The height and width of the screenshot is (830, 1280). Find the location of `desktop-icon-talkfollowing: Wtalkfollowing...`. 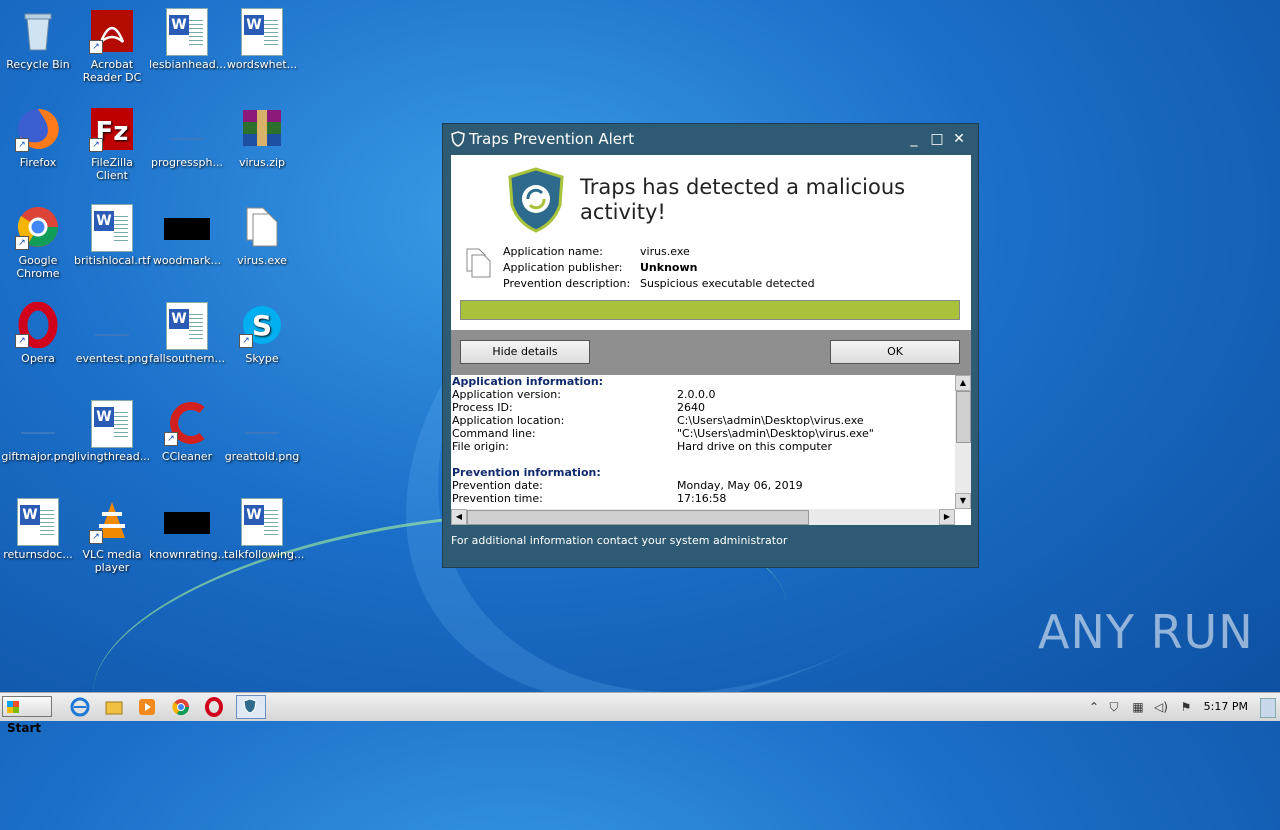

desktop-icon-talkfollowing: Wtalkfollowing... is located at coordinates (264, 529).